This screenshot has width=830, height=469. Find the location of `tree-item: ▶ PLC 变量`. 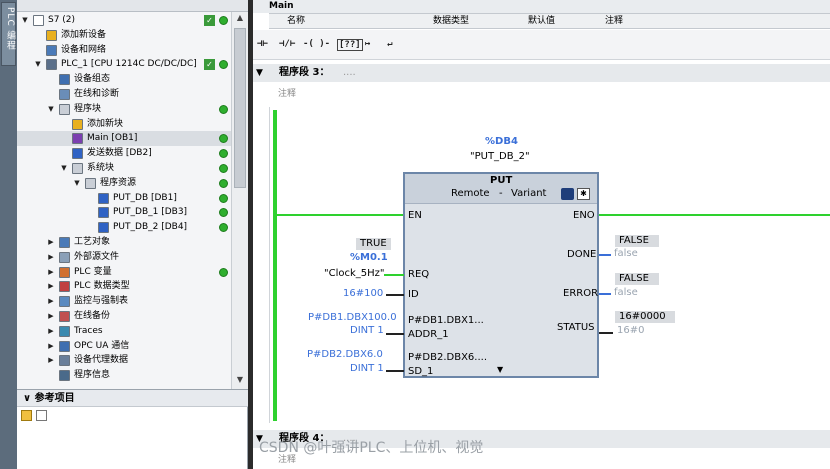

tree-item: ▶ PLC 变量 is located at coordinates (124, 272).